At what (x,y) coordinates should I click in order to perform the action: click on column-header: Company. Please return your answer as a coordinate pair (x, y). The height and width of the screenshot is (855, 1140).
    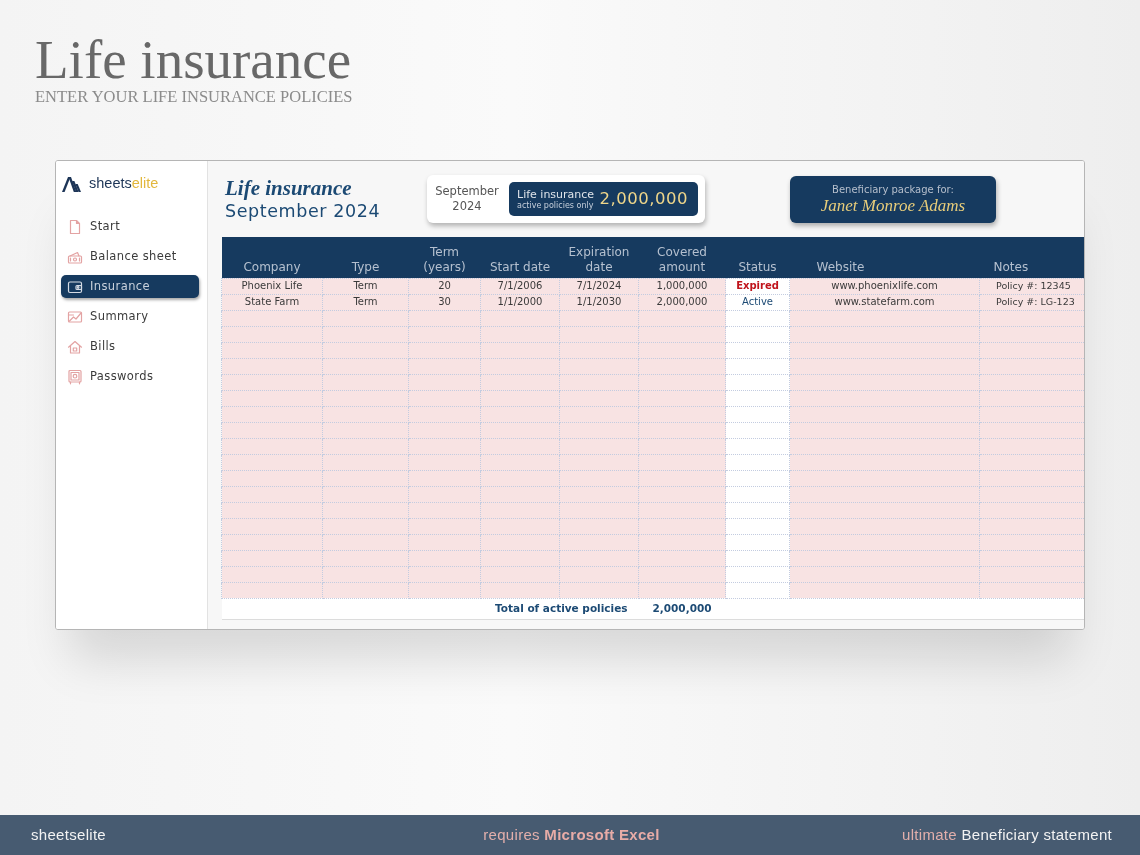
    Looking at the image, I should click on (272, 257).